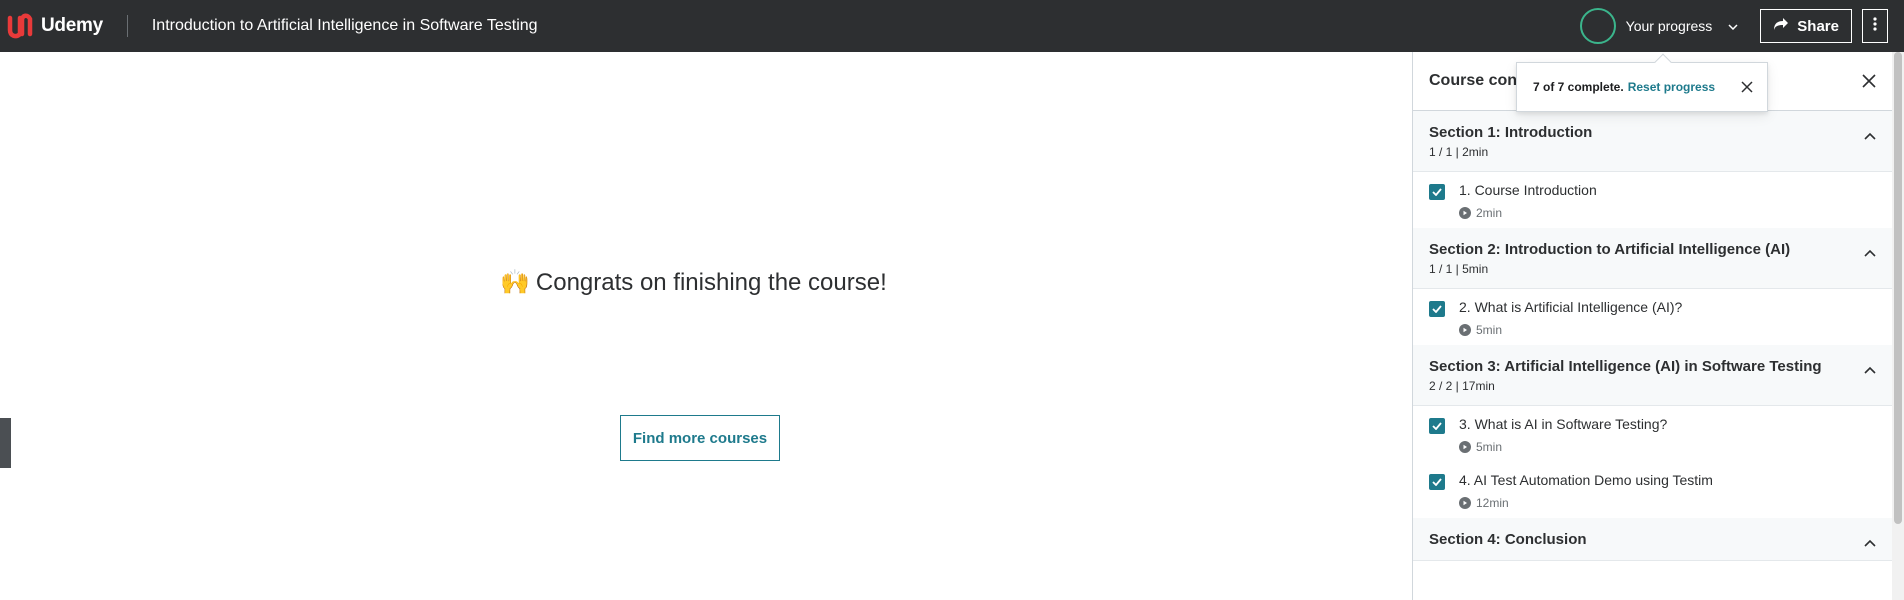 This screenshot has height=600, width=1904. What do you see at coordinates (1818, 26) in the screenshot?
I see `share-label: Share` at bounding box center [1818, 26].